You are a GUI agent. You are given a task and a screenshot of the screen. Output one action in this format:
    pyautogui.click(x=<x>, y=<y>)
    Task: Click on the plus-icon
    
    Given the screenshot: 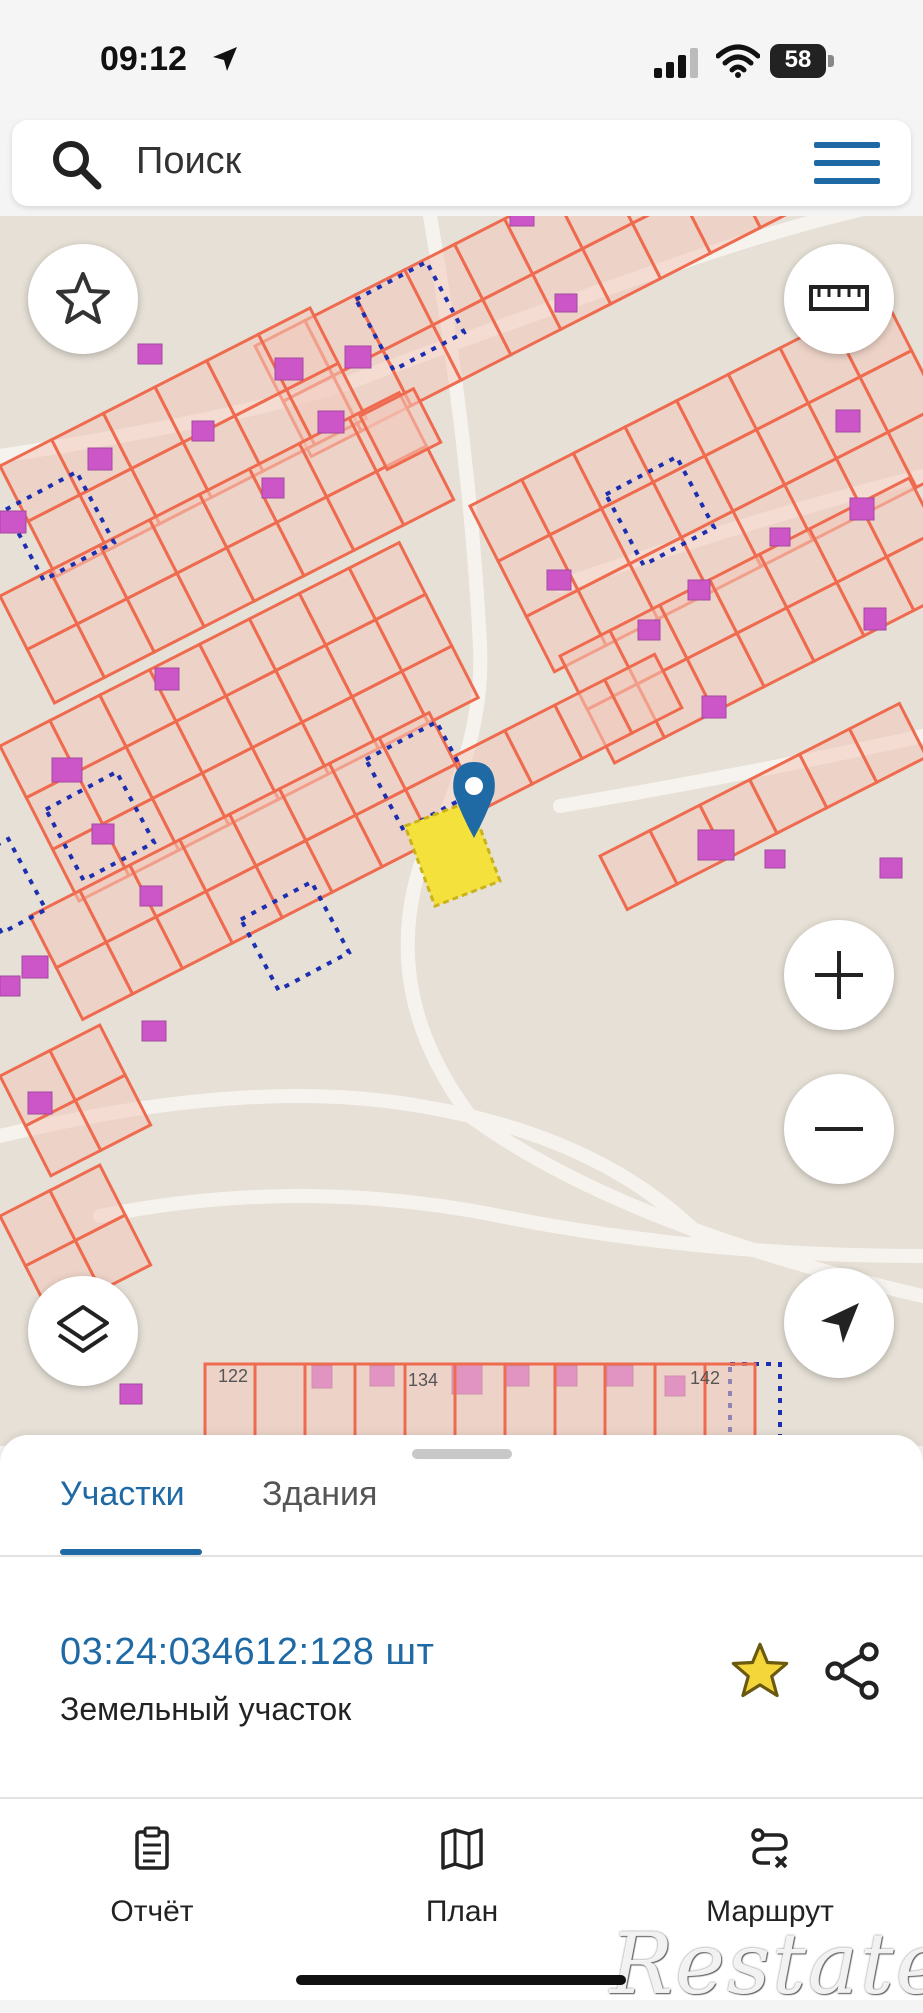 What is the action you would take?
    pyautogui.click(x=839, y=975)
    